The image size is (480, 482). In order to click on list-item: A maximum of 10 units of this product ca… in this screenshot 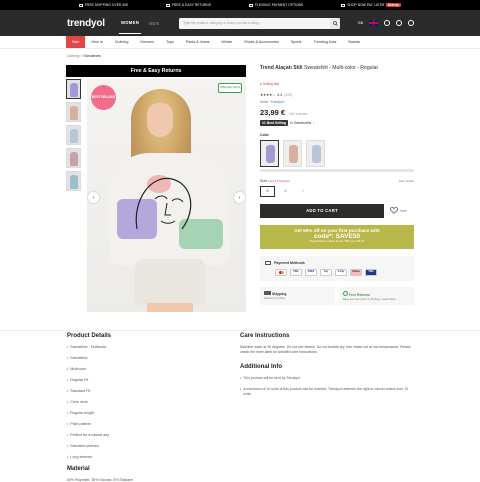, I will do `click(327, 392)`.